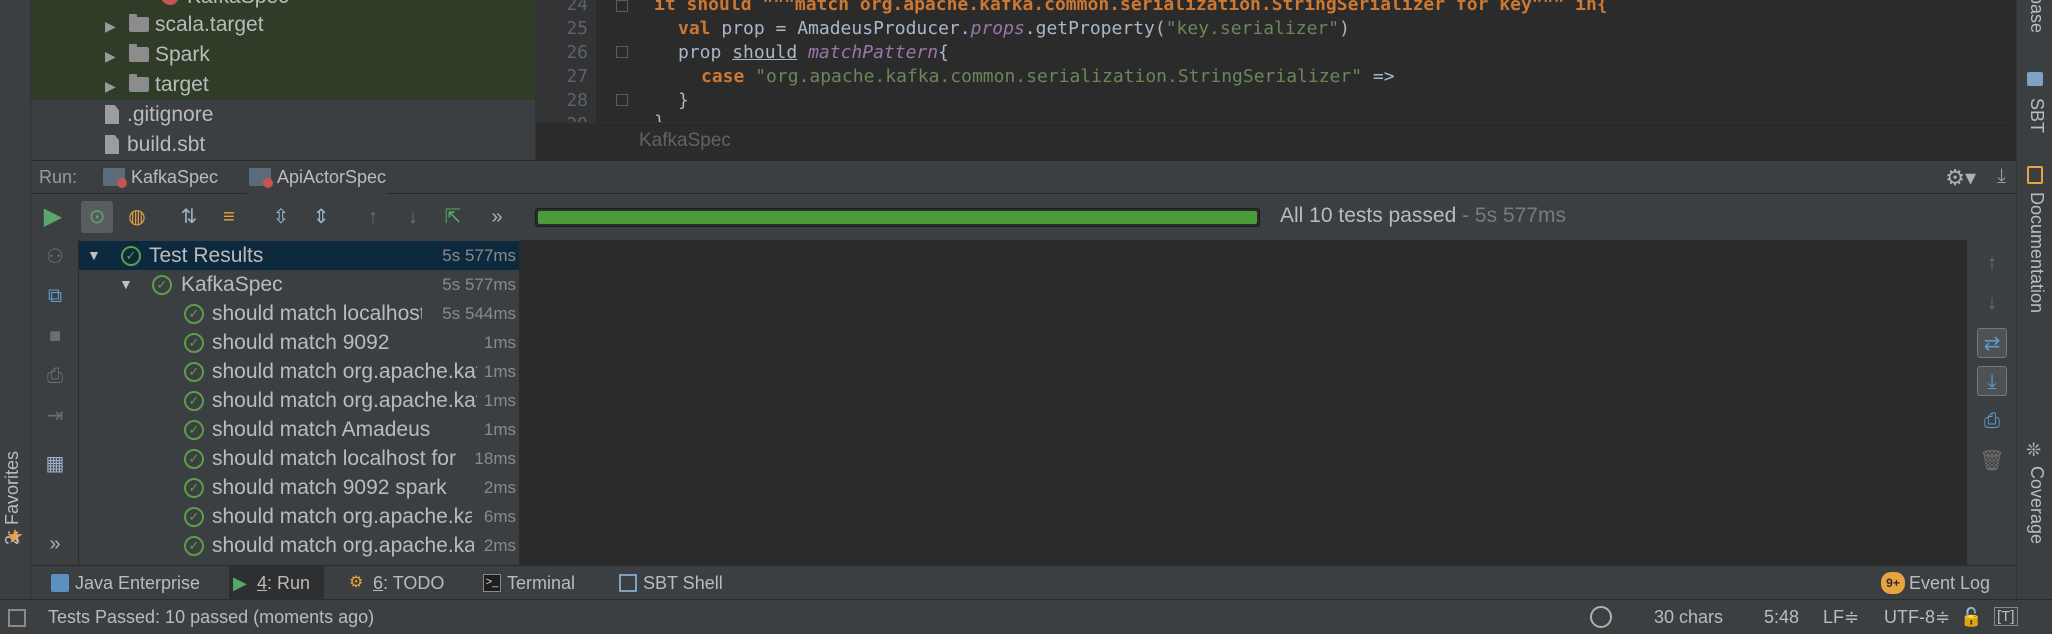 Image resolution: width=2052 pixels, height=634 pixels. What do you see at coordinates (1935, 583) in the screenshot?
I see `tool-event-log: 9+ Event Log` at bounding box center [1935, 583].